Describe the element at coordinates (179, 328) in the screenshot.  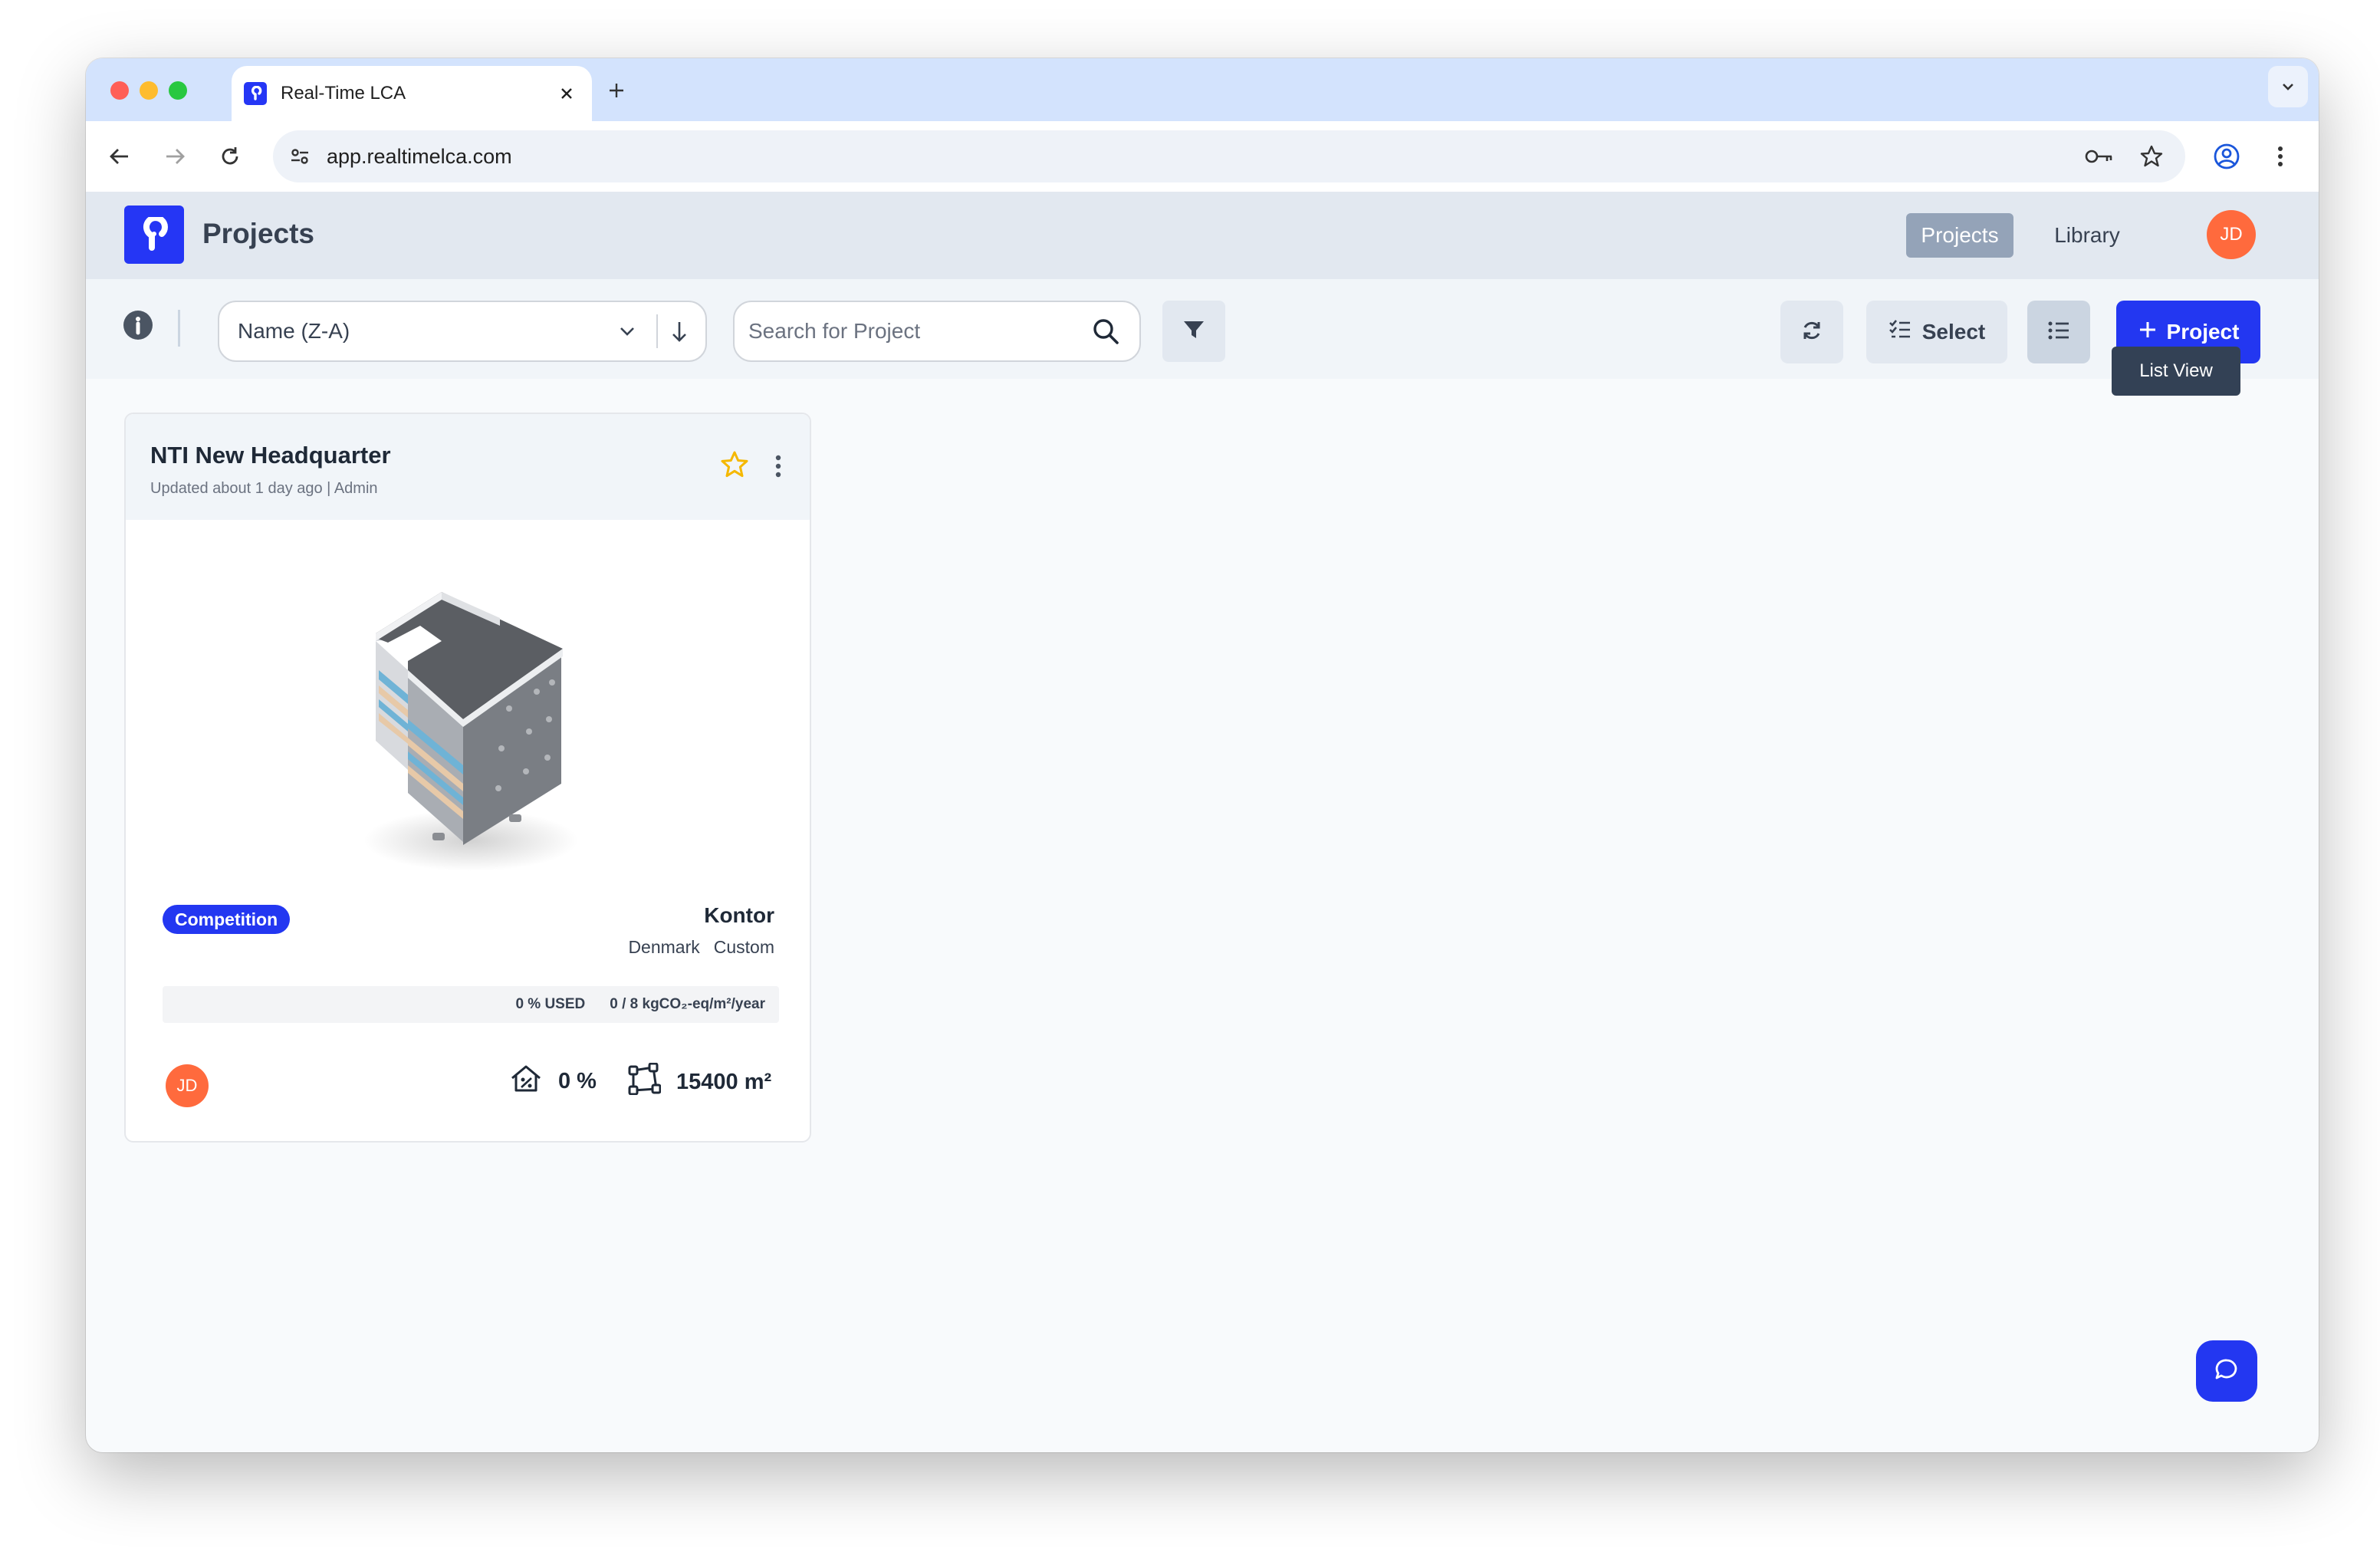
I see `divider` at that location.